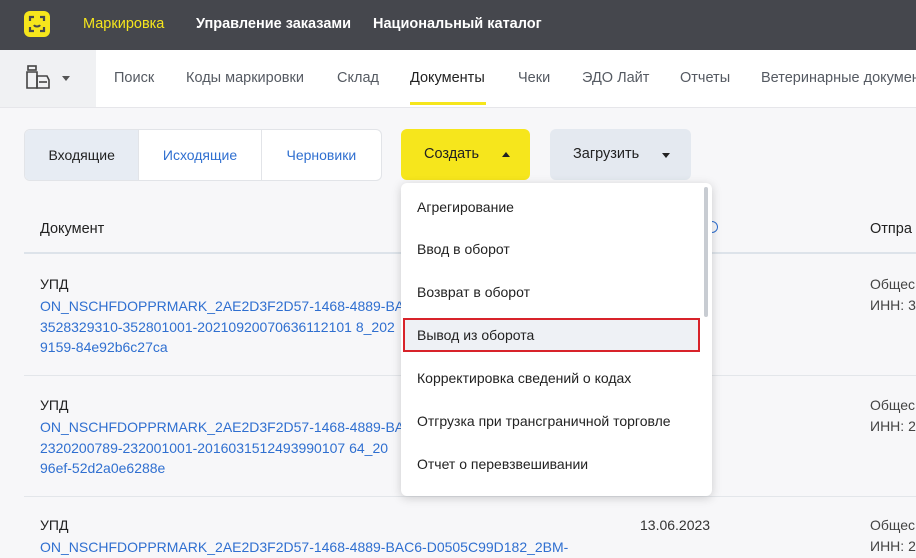  Describe the element at coordinates (358, 78) in the screenshot. I see `subnav-item-warehouse: Склад` at that location.